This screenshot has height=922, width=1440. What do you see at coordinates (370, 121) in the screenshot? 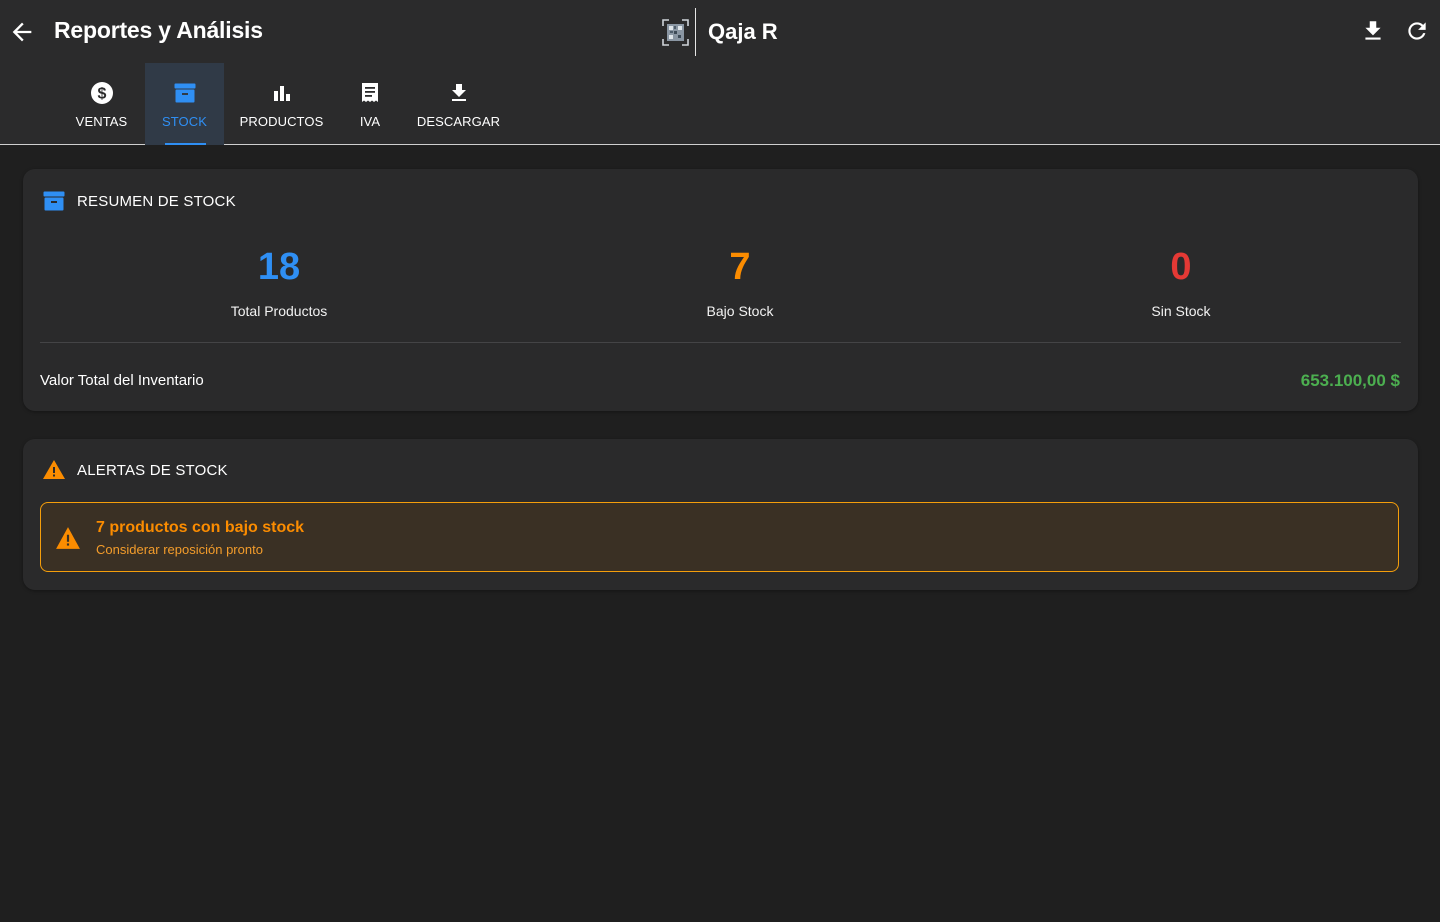
I see `tab-label: IVA` at bounding box center [370, 121].